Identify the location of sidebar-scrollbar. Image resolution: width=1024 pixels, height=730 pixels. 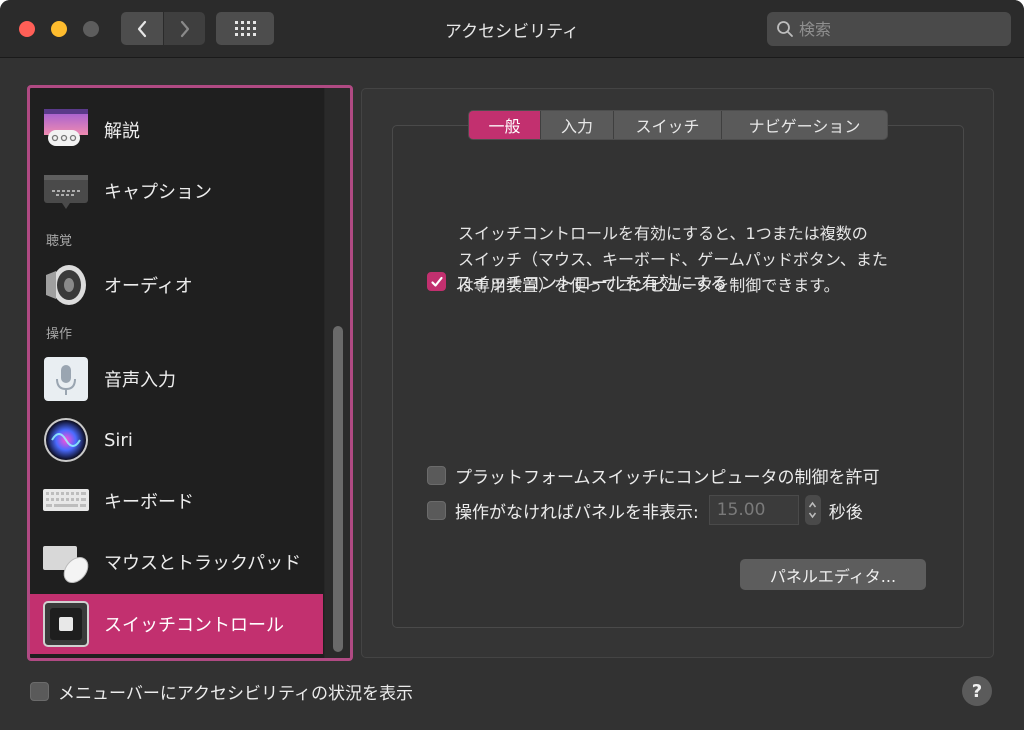
(337, 373).